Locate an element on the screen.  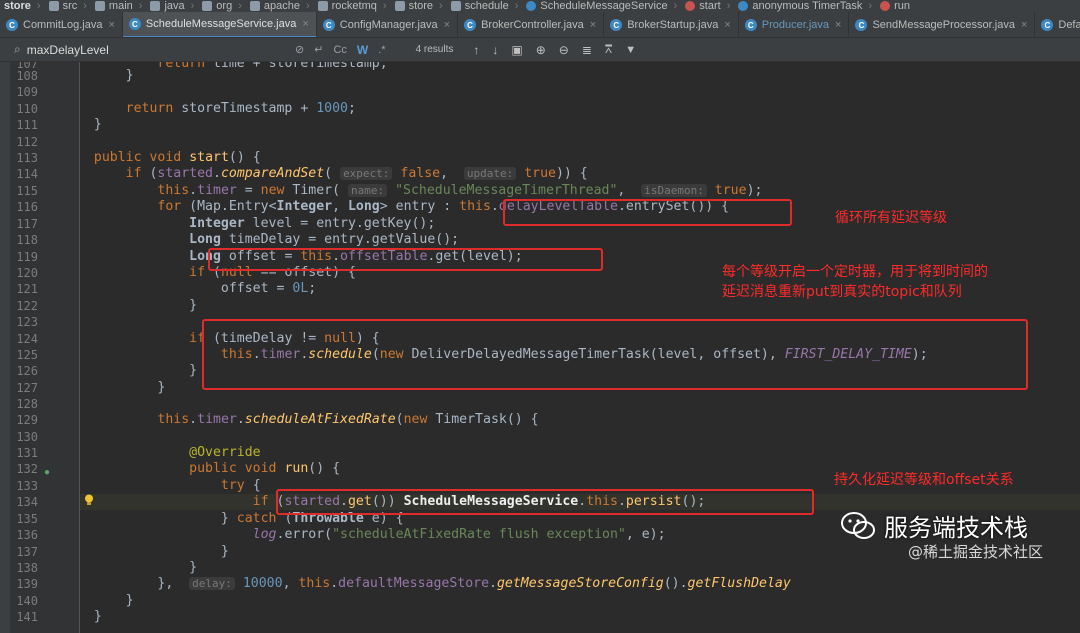
breadcrumb-label: main is located at coordinates (120, 6).